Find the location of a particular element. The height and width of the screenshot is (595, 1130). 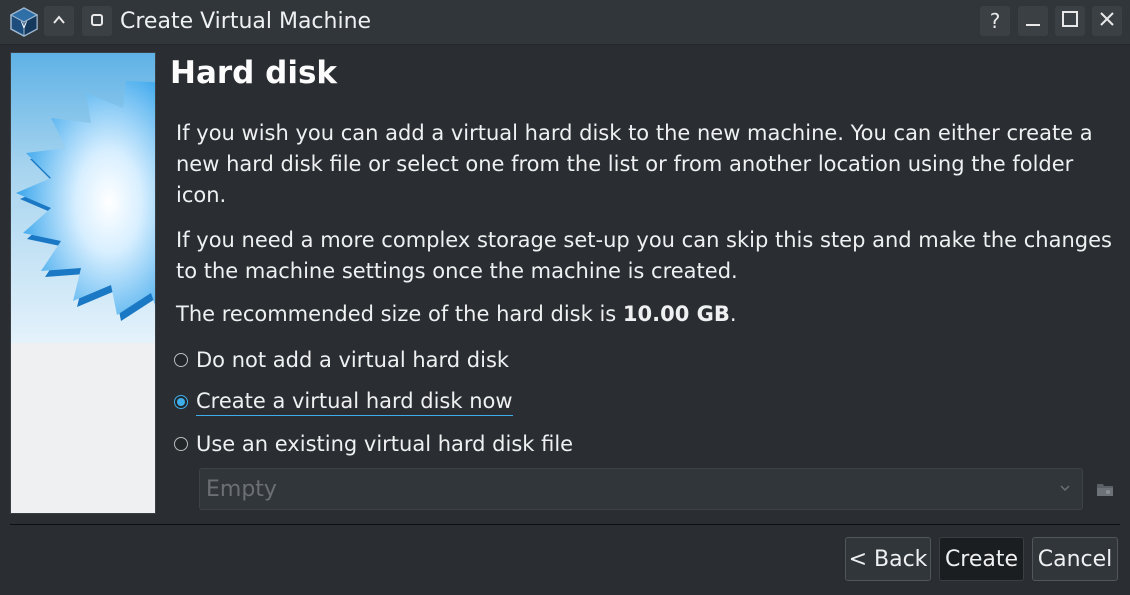

close-button is located at coordinates (1107, 21).